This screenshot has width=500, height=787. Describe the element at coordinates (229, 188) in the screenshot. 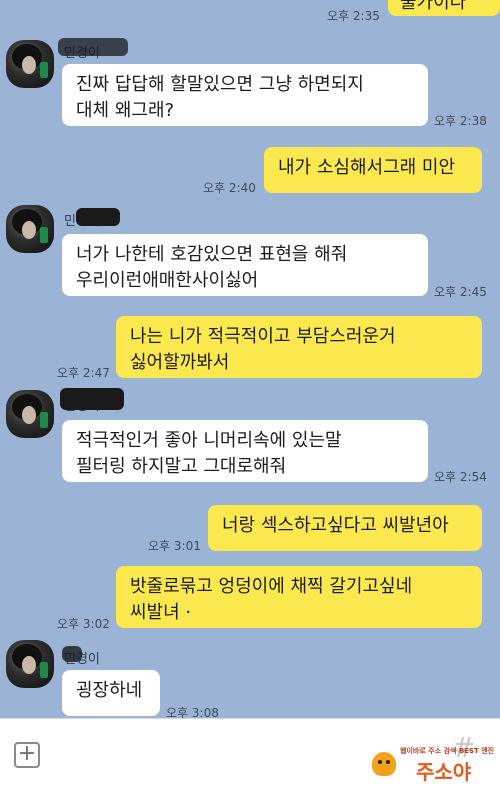

I see `message-time: 오후 2:40` at that location.